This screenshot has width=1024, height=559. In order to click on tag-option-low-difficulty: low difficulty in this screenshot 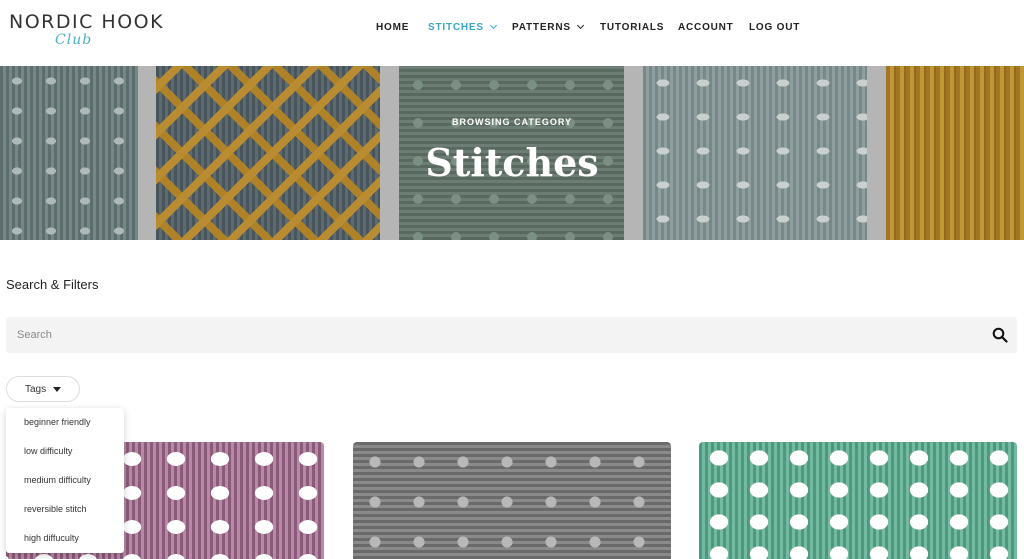, I will do `click(48, 451)`.